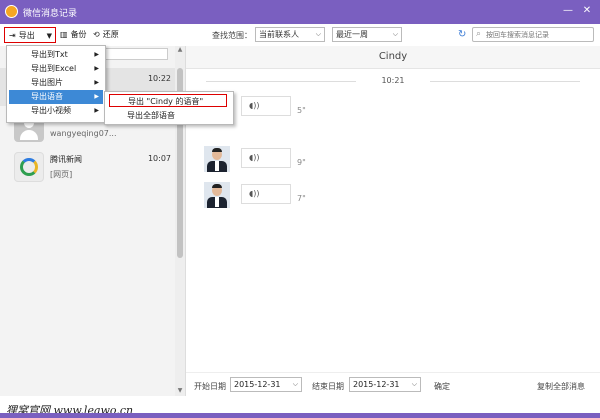  I want to click on contact-name: 腾讯新闻, so click(66, 159).